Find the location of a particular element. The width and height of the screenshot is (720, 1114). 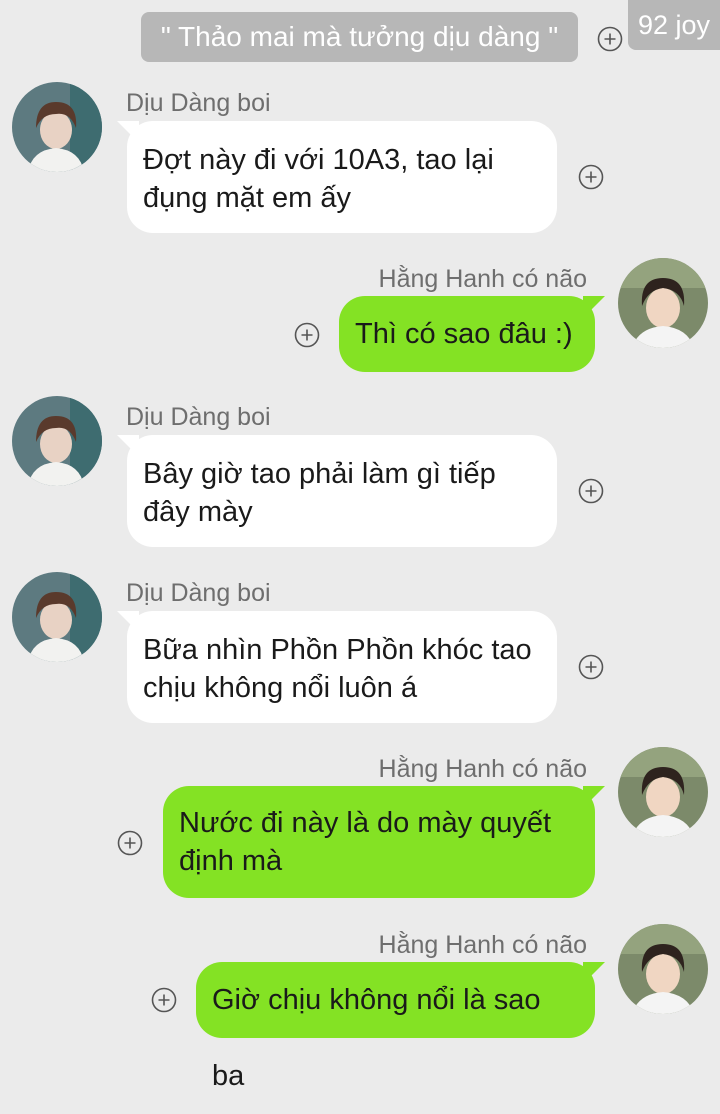

message-bubble: Bây giờ tao phải làm gì tiếp đây mày is located at coordinates (337, 491).